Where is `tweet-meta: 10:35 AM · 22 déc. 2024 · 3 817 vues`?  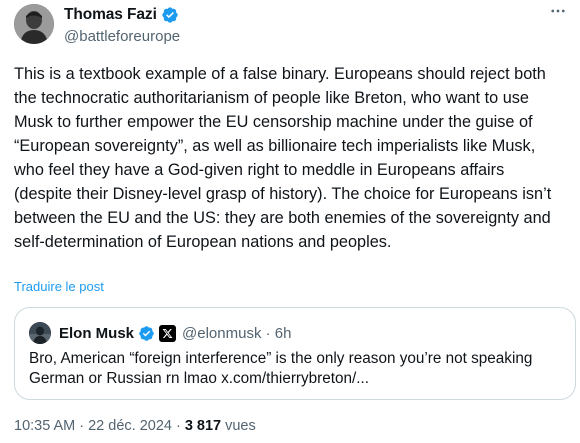 tweet-meta: 10:35 AM · 22 déc. 2024 · 3 817 vues is located at coordinates (135, 426).